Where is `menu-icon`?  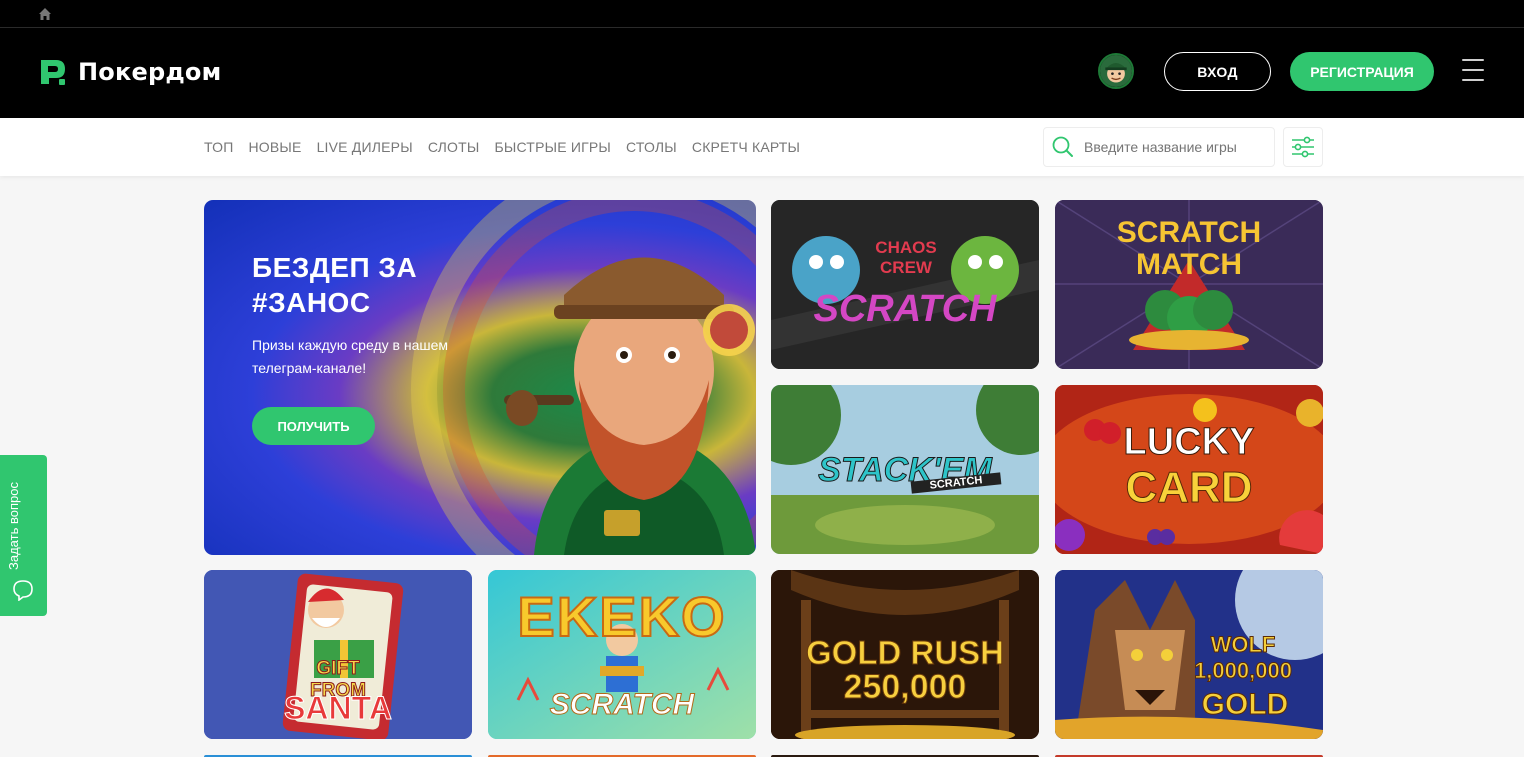
menu-icon is located at coordinates (1473, 70).